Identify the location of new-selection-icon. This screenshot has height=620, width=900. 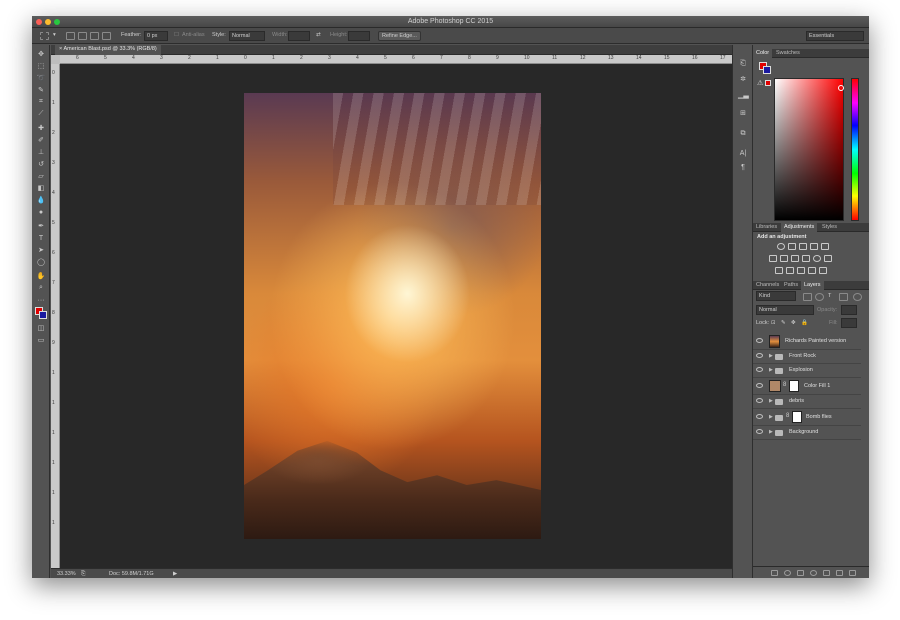
(70, 36).